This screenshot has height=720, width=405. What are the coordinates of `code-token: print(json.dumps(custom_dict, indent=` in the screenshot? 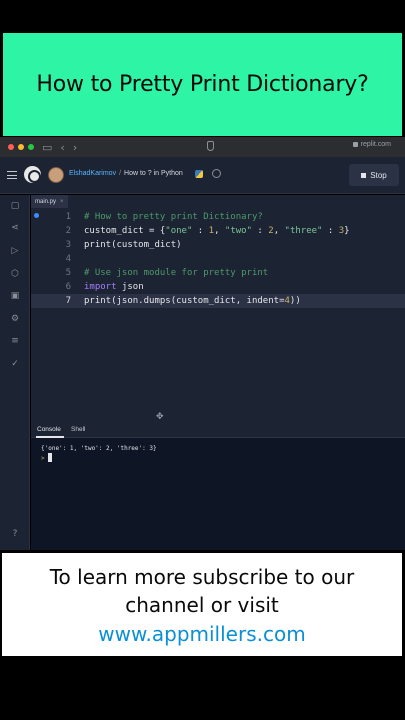 It's located at (184, 301).